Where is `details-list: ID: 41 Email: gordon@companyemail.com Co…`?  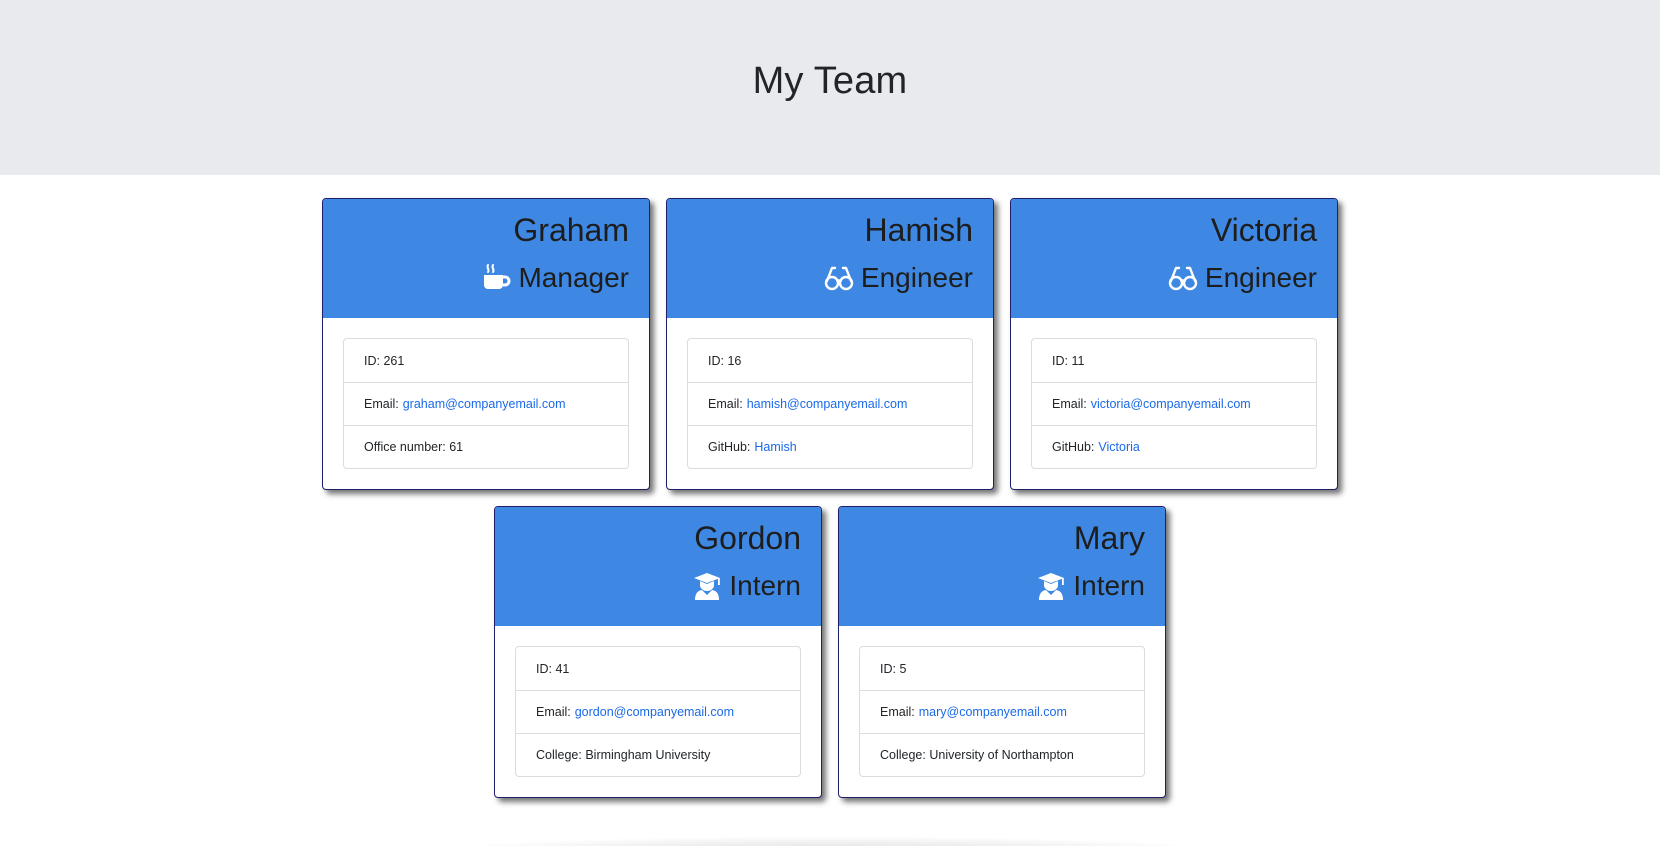 details-list: ID: 41 Email: gordon@companyemail.com Co… is located at coordinates (658, 711).